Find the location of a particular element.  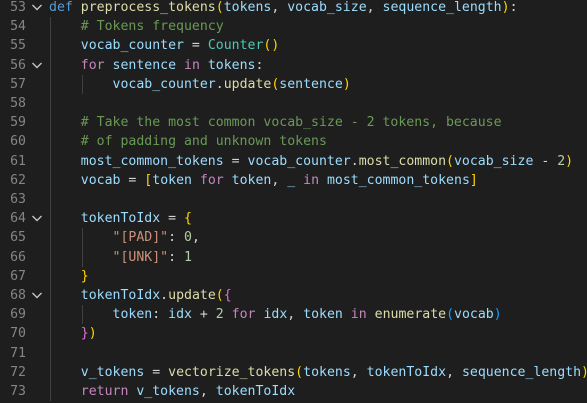

code-line: 55 vocab_counter = Counter() is located at coordinates (293, 45).